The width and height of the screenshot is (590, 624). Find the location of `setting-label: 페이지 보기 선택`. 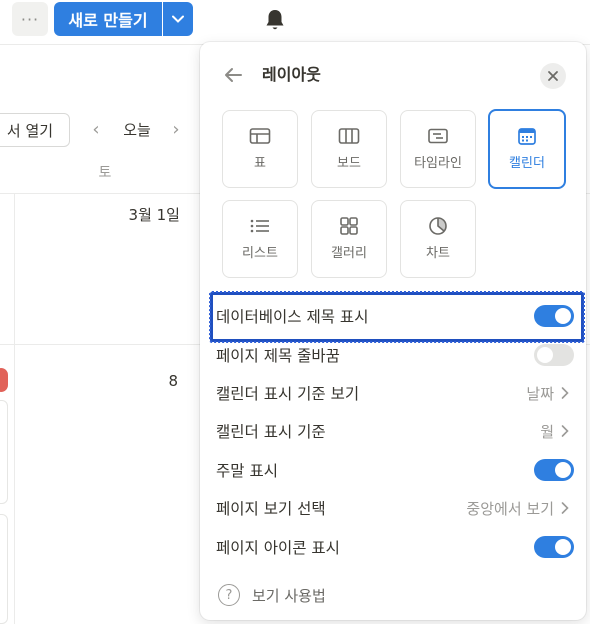

setting-label: 페이지 보기 선택 is located at coordinates (271, 509).